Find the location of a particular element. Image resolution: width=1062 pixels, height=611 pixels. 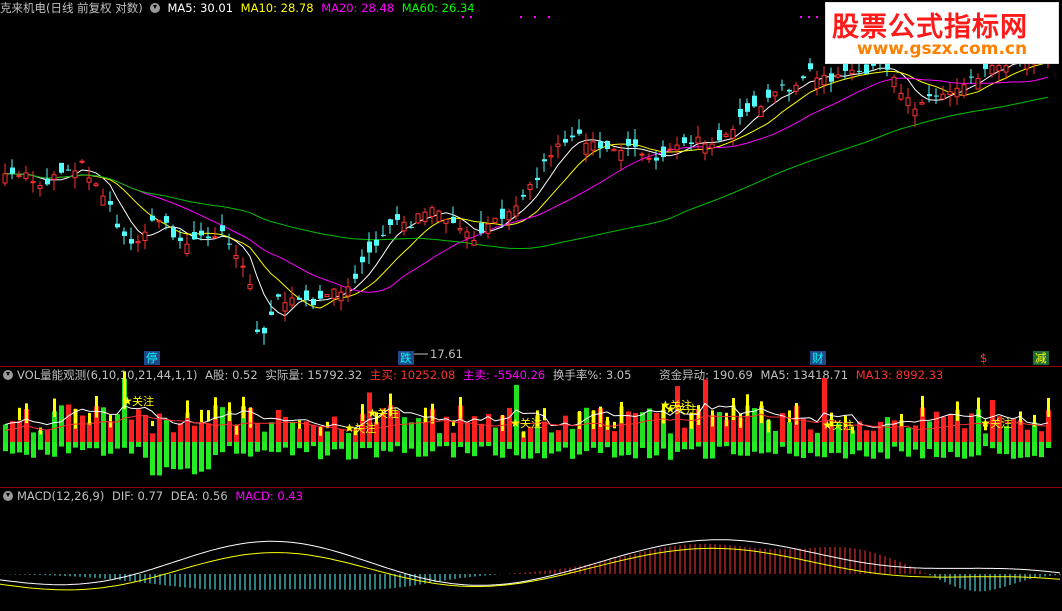

signal-label: 关注 is located at coordinates (365, 428).